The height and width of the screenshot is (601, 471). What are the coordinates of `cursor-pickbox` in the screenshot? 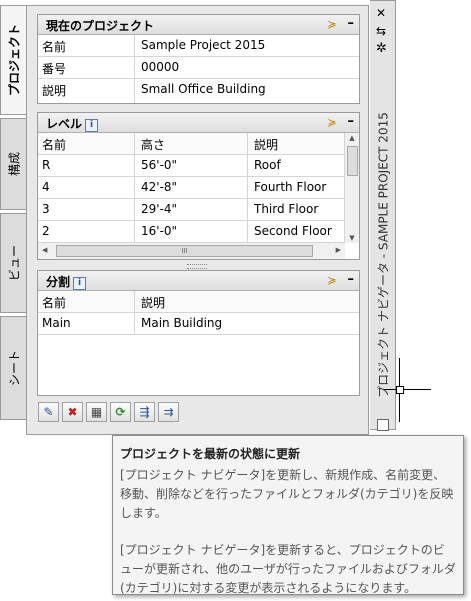 It's located at (400, 390).